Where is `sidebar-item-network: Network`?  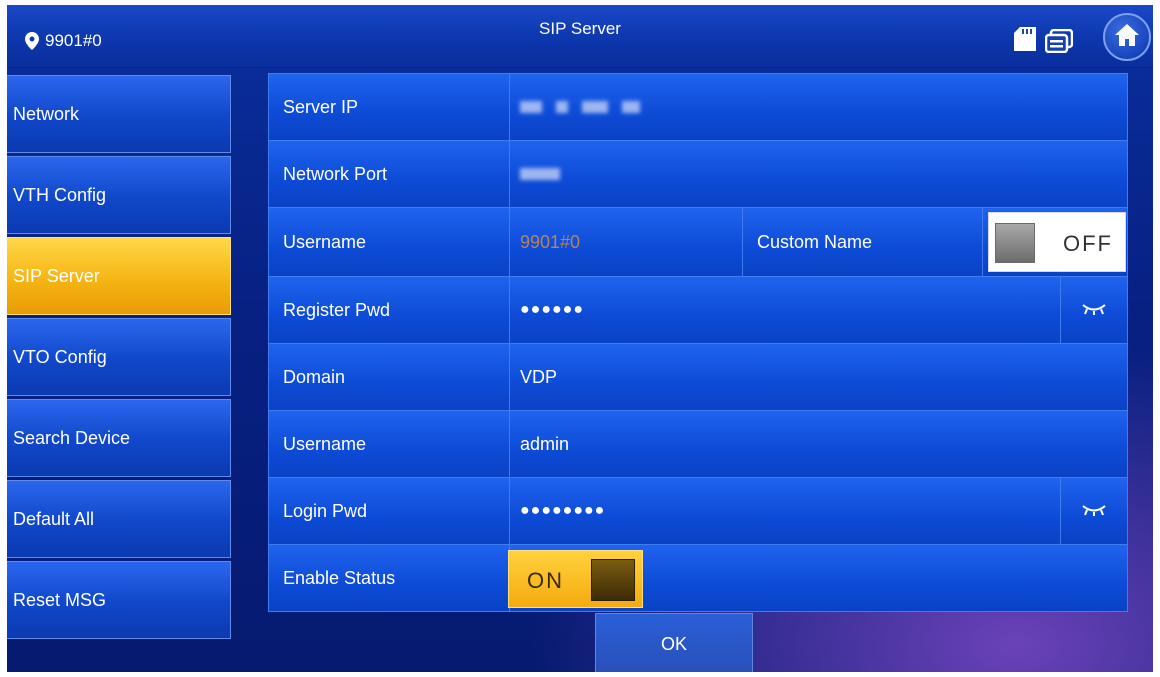 sidebar-item-network: Network is located at coordinates (119, 114).